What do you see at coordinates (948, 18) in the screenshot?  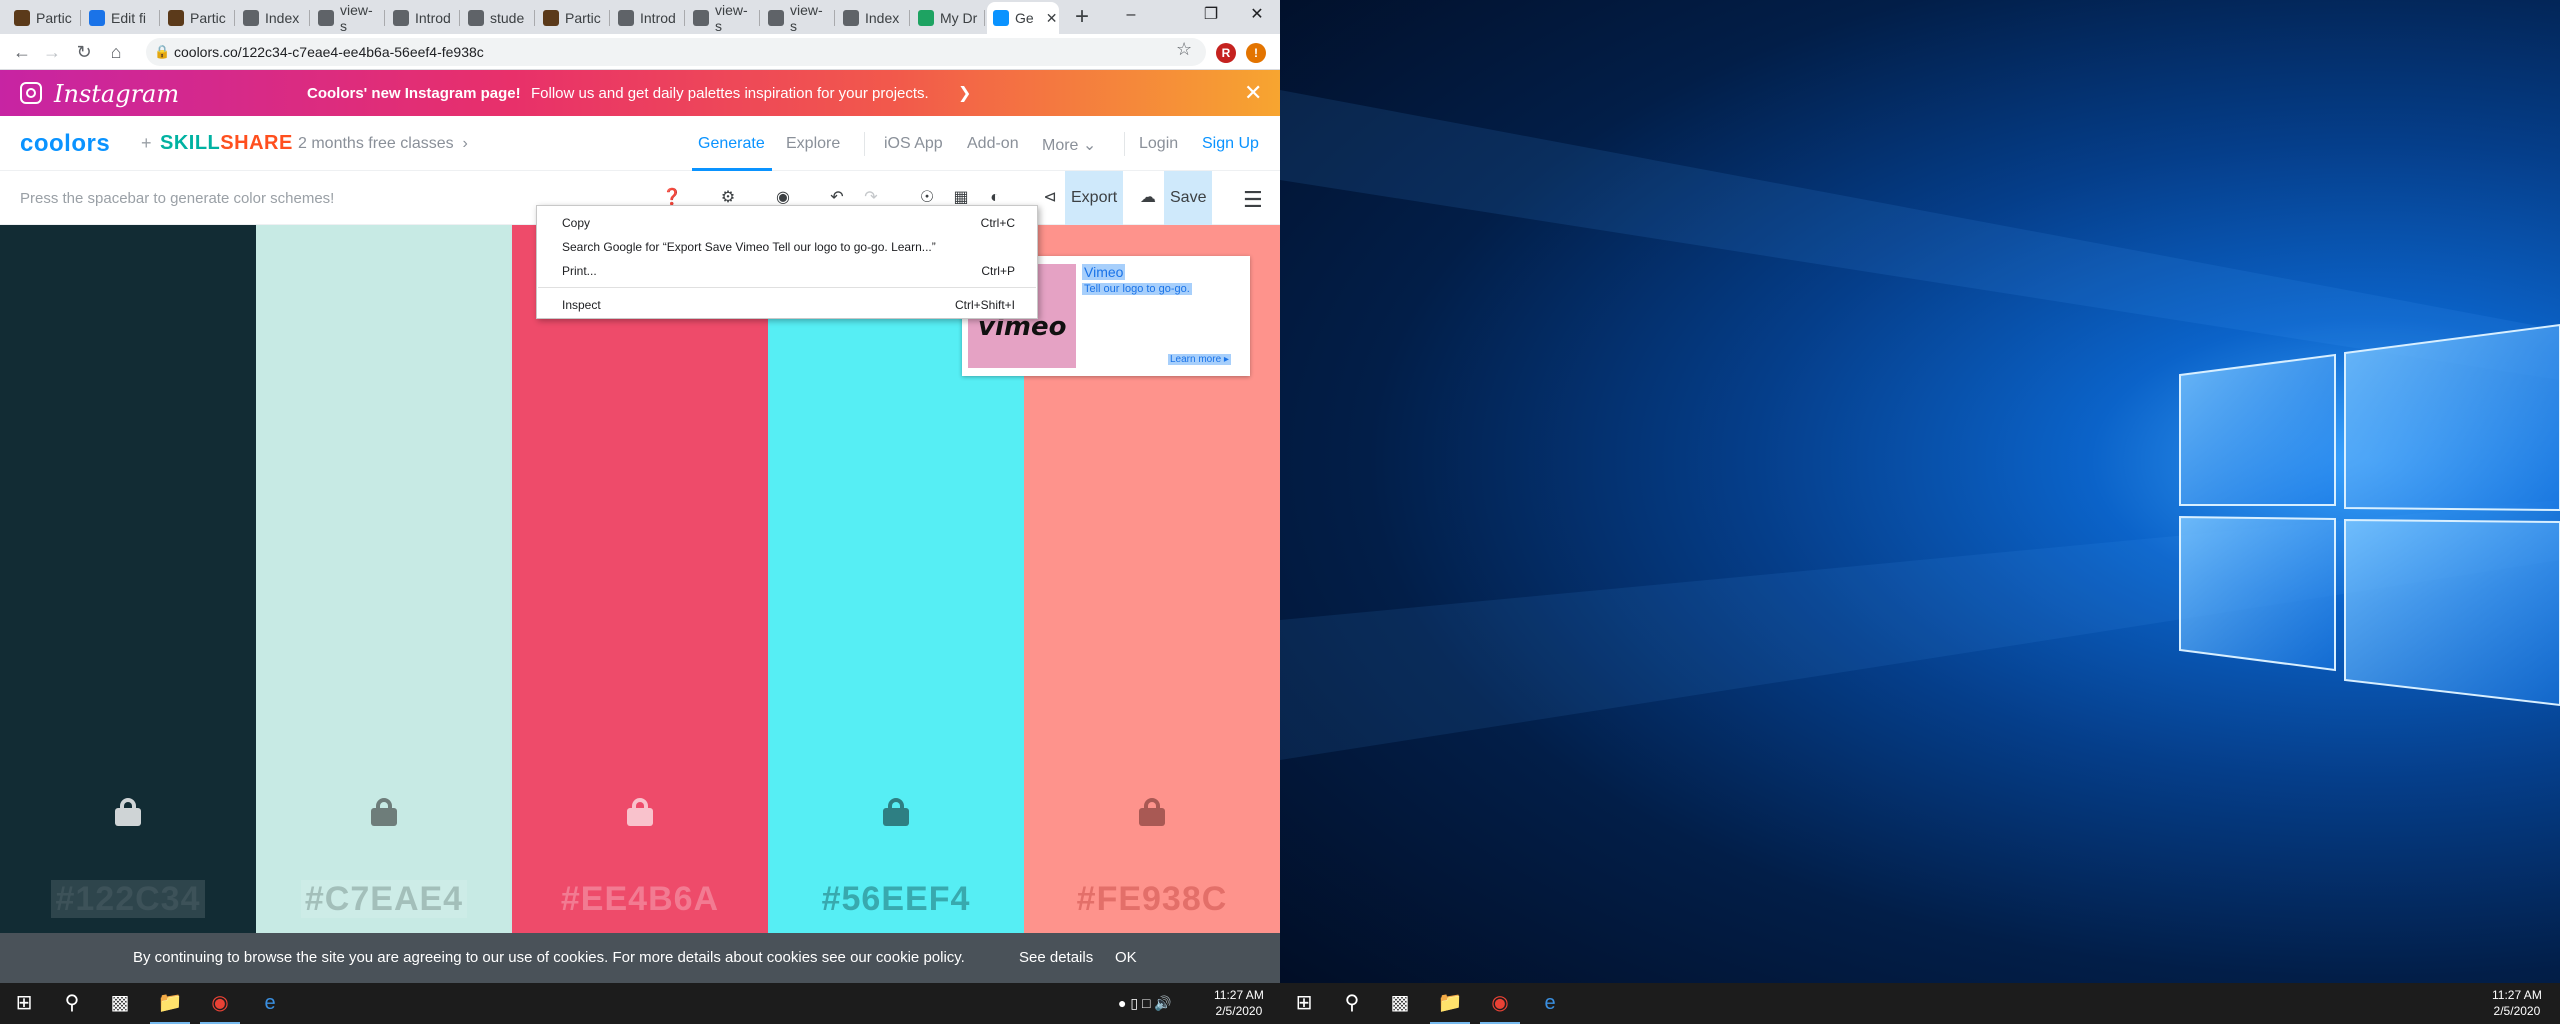 I see `browser-tab: My Dr` at bounding box center [948, 18].